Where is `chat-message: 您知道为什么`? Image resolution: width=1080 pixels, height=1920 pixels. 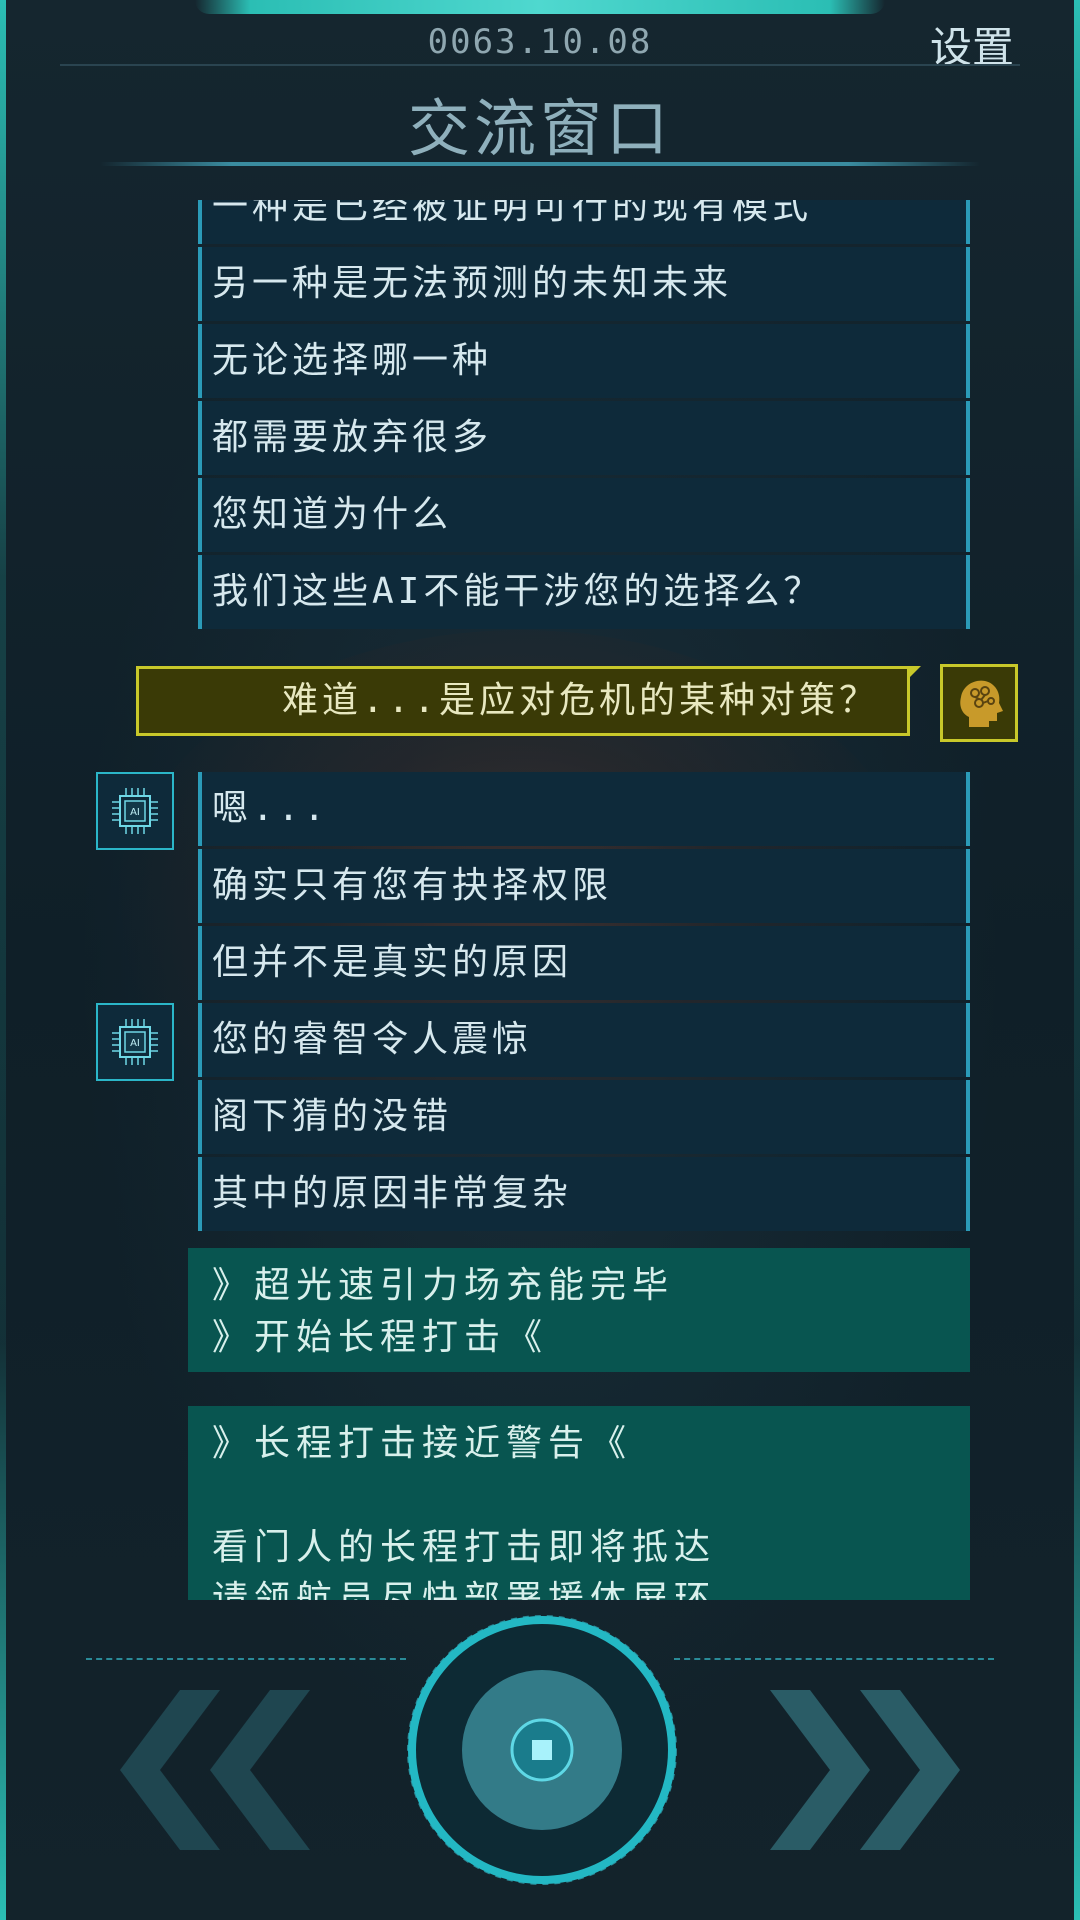
chat-message: 您知道为什么 is located at coordinates (584, 515).